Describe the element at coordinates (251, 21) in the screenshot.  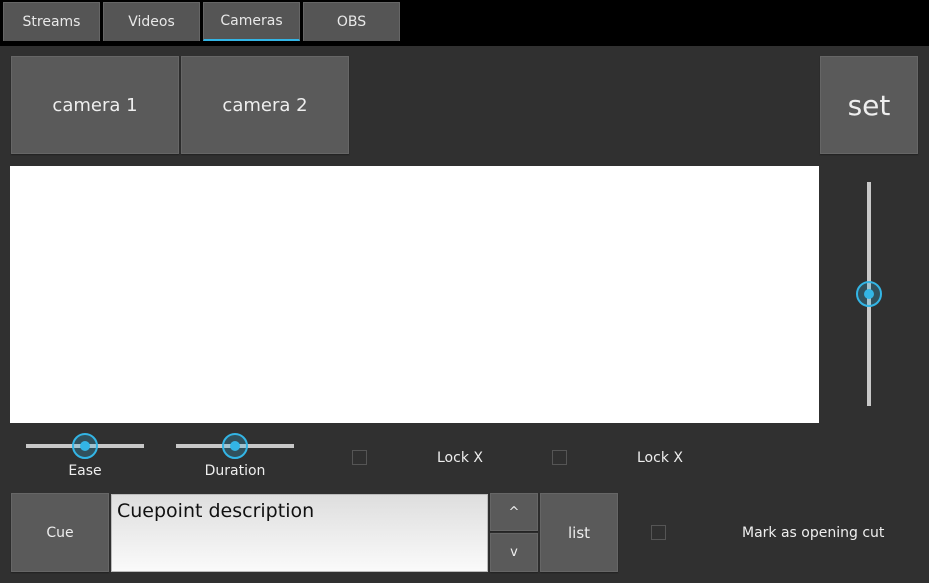
I see `tab-cameras: Cameras` at that location.